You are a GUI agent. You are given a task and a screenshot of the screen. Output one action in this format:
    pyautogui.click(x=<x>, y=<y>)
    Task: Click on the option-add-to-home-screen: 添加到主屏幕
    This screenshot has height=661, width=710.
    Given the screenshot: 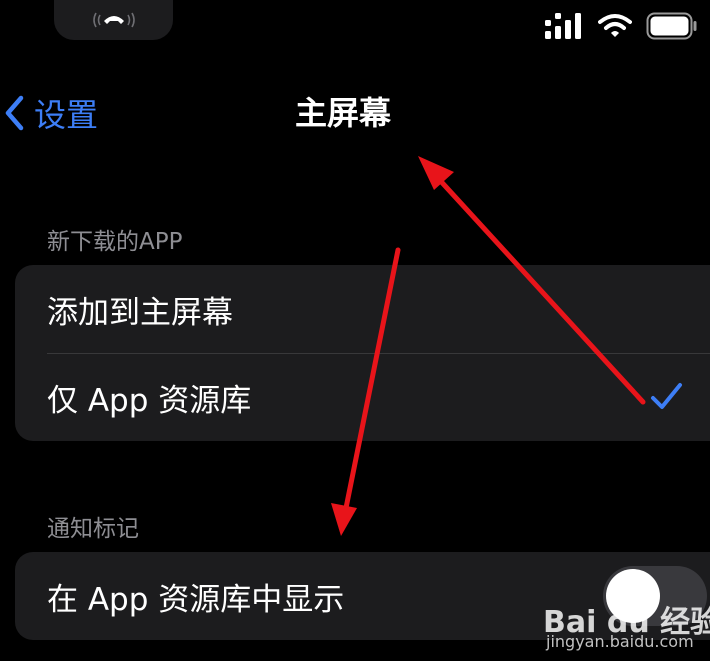 What is the action you would take?
    pyautogui.click(x=362, y=309)
    